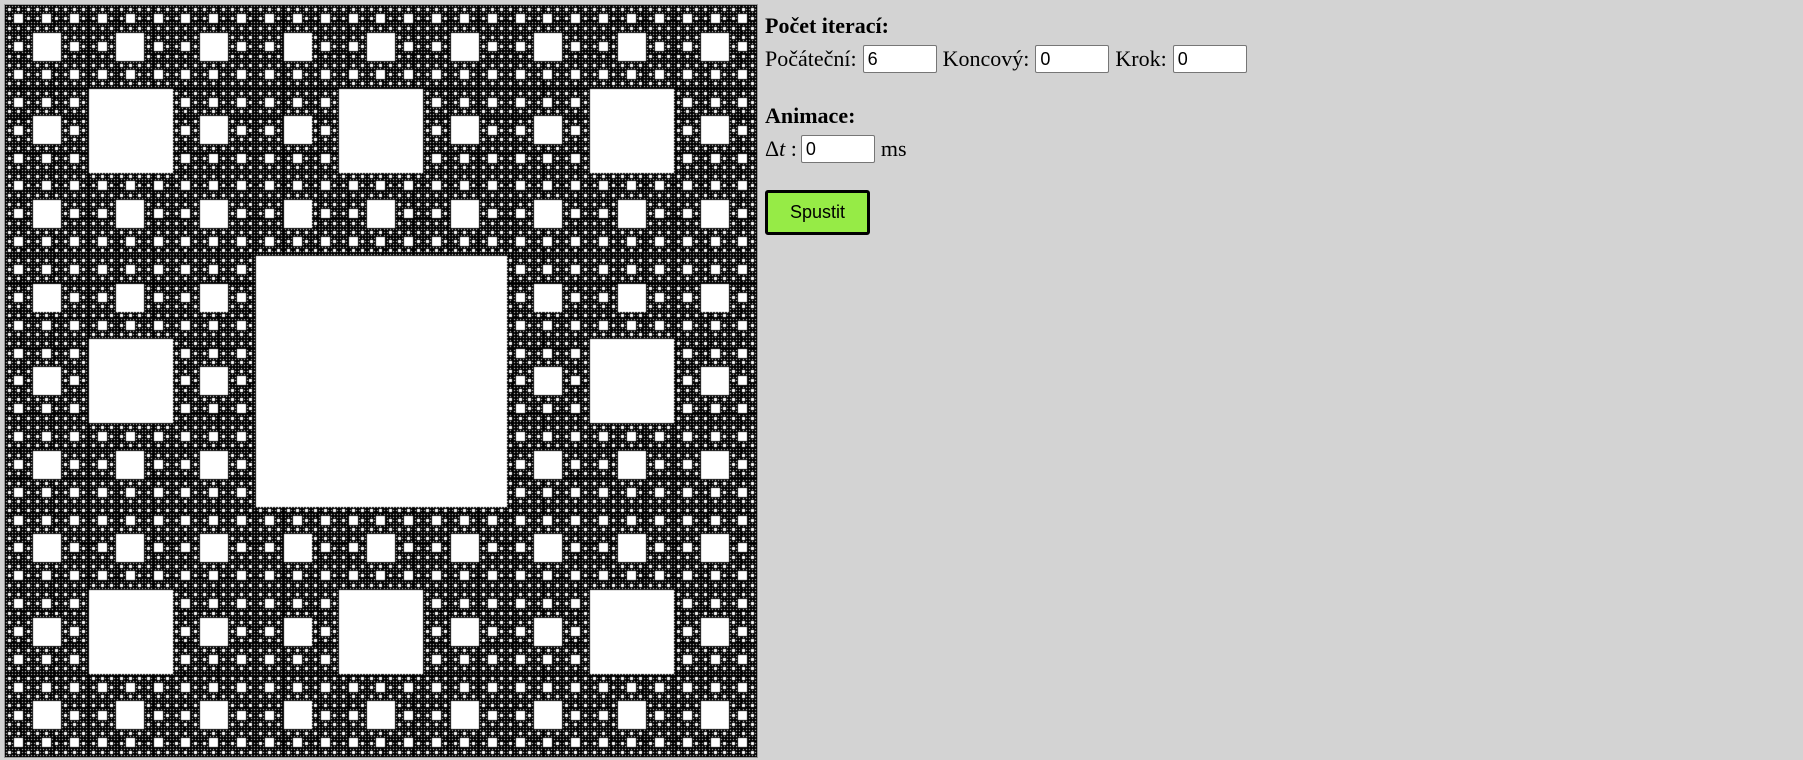 This screenshot has height=760, width=1803. Describe the element at coordinates (827, 25) in the screenshot. I see `iterations-title: Počet iterací:` at that location.